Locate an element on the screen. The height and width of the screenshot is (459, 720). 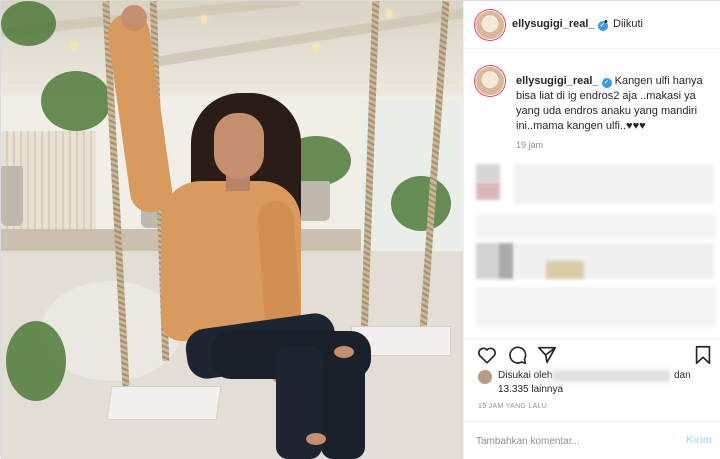
caption-username: ellysugigi_real_ is located at coordinates (557, 81).